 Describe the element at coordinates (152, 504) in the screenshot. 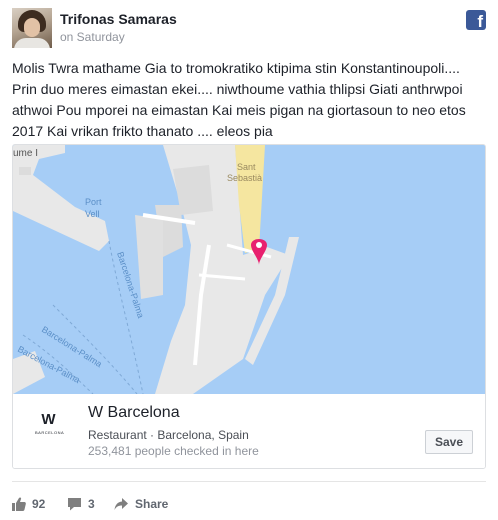

I see `share-label: Share` at that location.